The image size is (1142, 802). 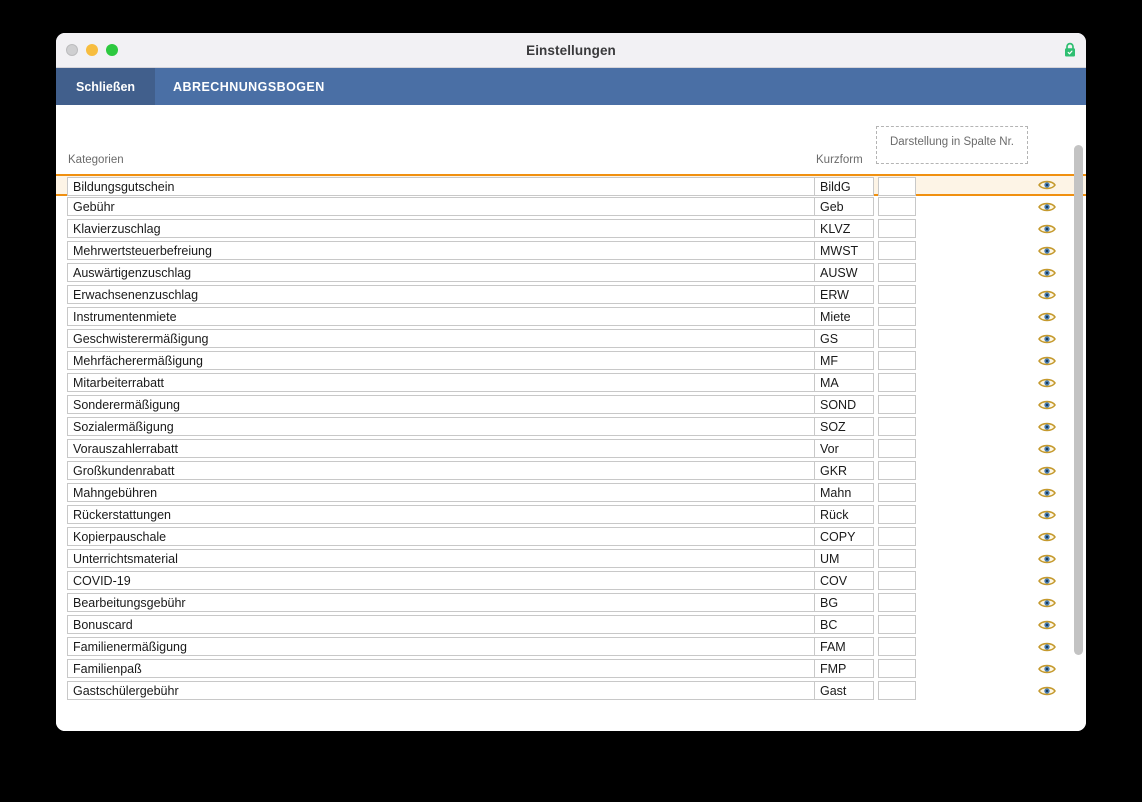 What do you see at coordinates (844, 360) in the screenshot?
I see `kurzform-input: MF` at bounding box center [844, 360].